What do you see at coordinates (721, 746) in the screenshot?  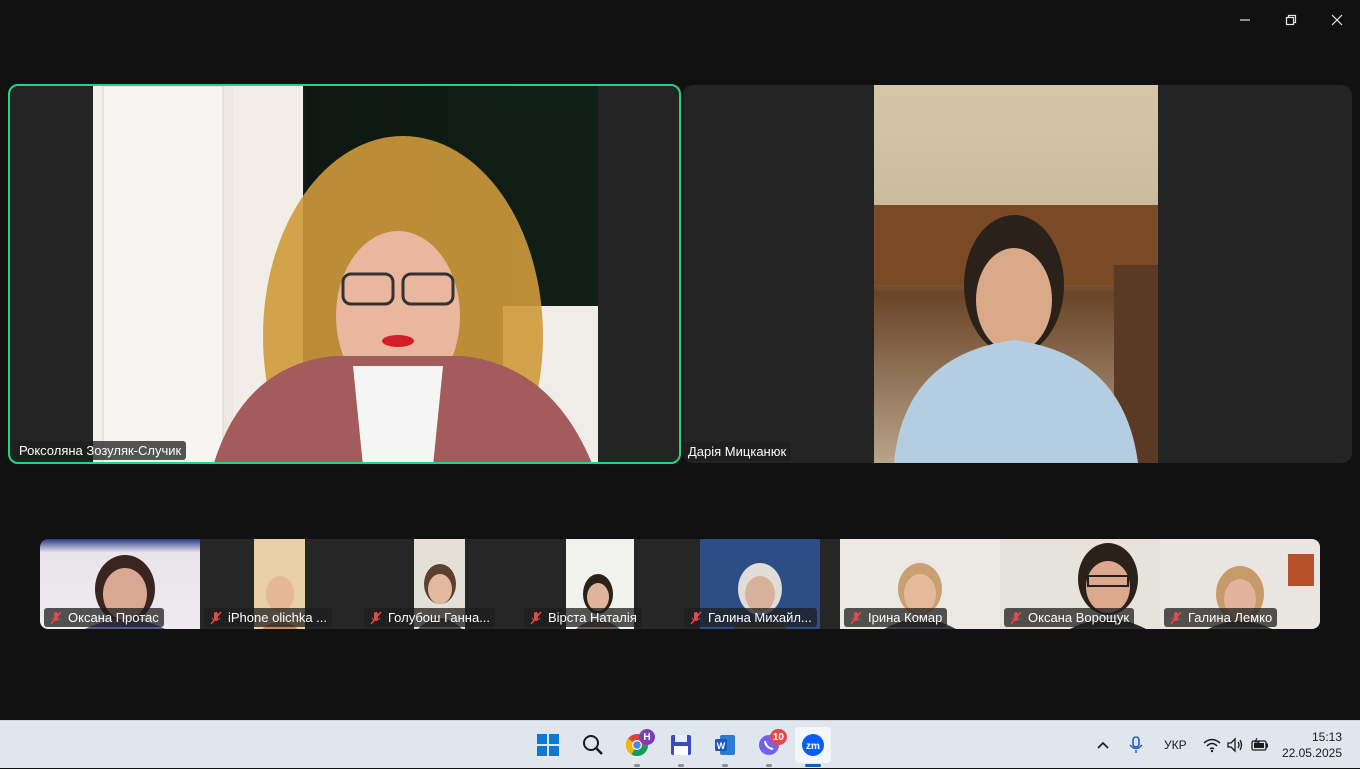 I see `svg-text: W` at bounding box center [721, 746].